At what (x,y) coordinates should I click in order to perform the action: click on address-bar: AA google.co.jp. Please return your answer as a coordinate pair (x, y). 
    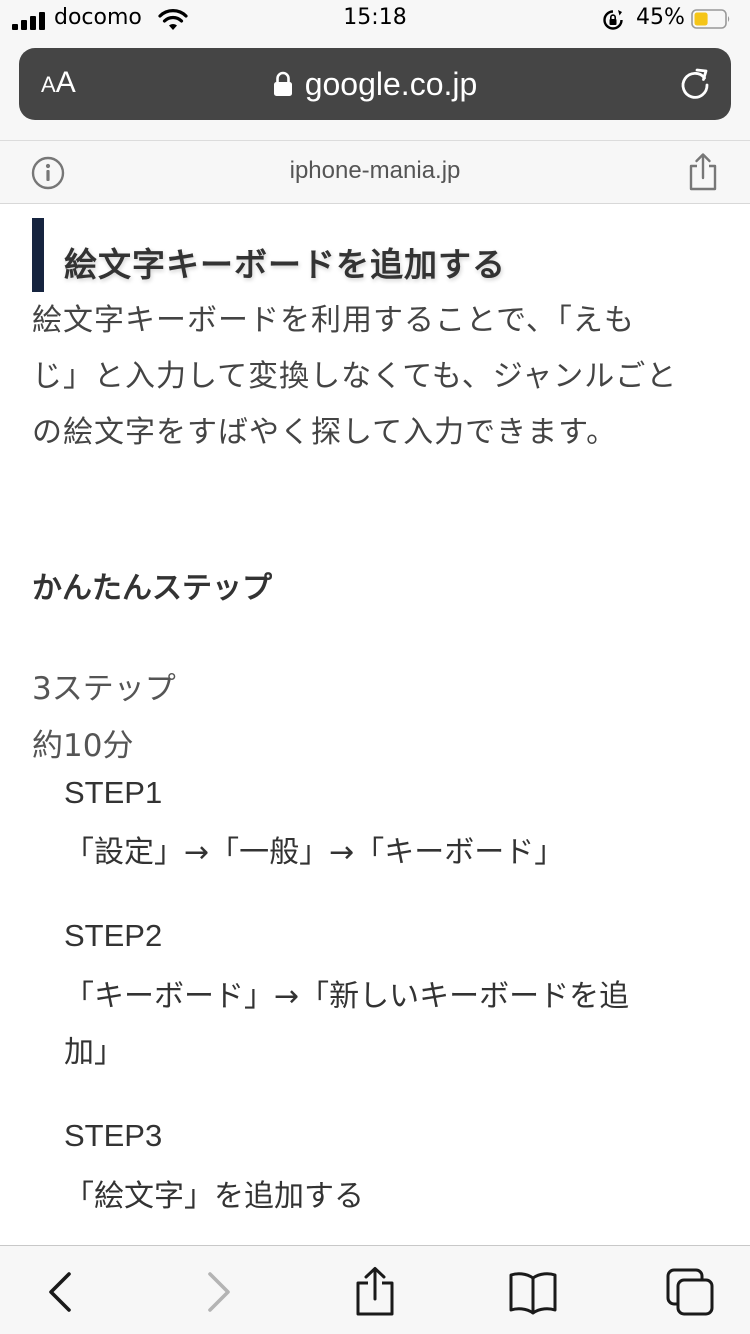
    Looking at the image, I should click on (375, 84).